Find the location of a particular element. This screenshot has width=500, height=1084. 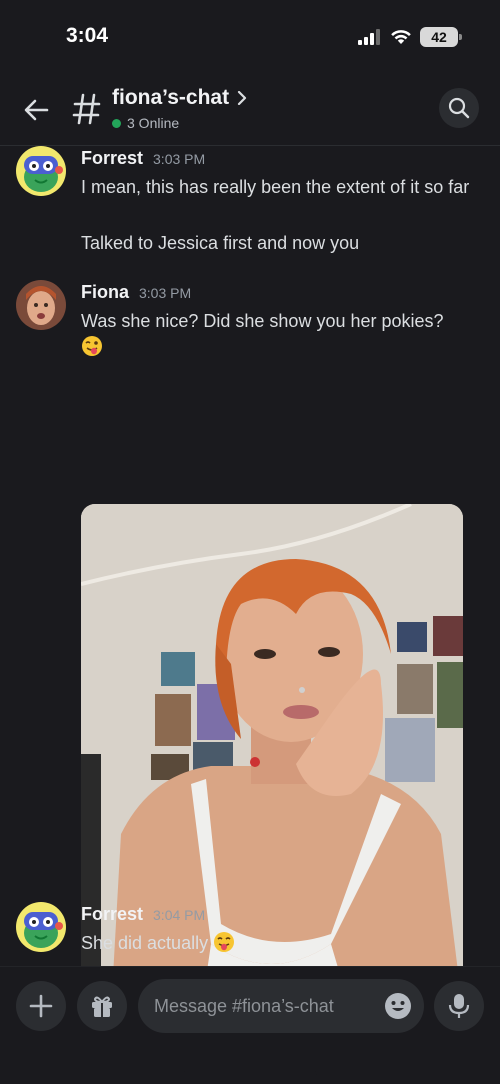

plus-icon is located at coordinates (41, 1006).